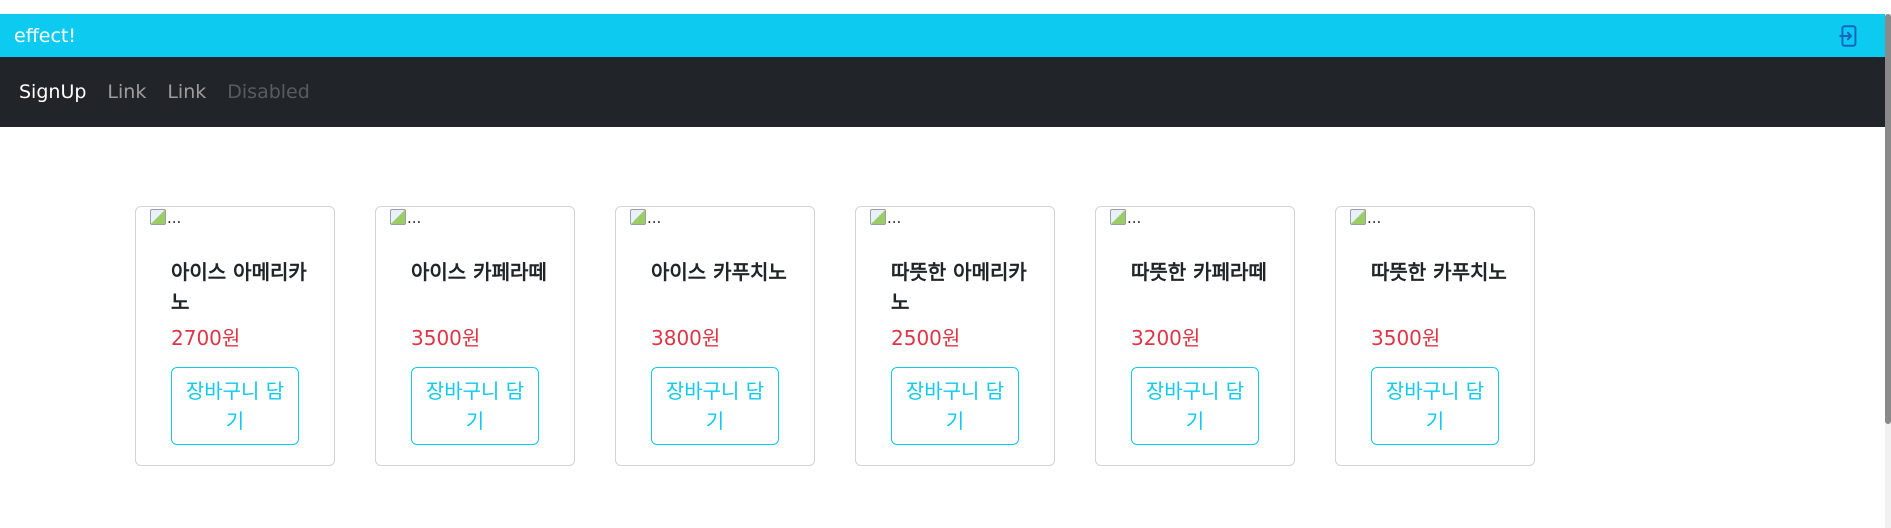  What do you see at coordinates (126, 92) in the screenshot?
I see `nav-link-1: Link` at bounding box center [126, 92].